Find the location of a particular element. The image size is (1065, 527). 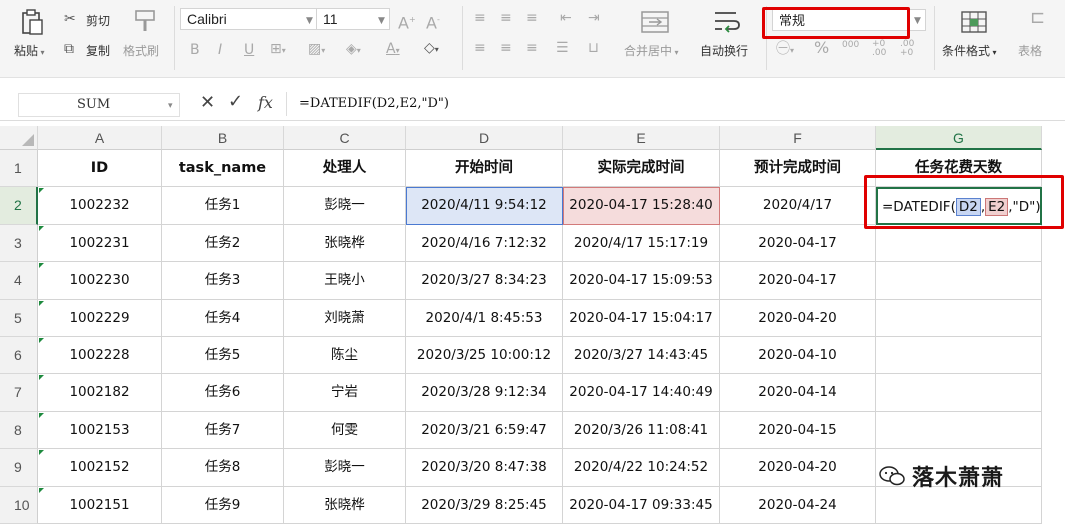

row-header: 6 is located at coordinates (19, 356).